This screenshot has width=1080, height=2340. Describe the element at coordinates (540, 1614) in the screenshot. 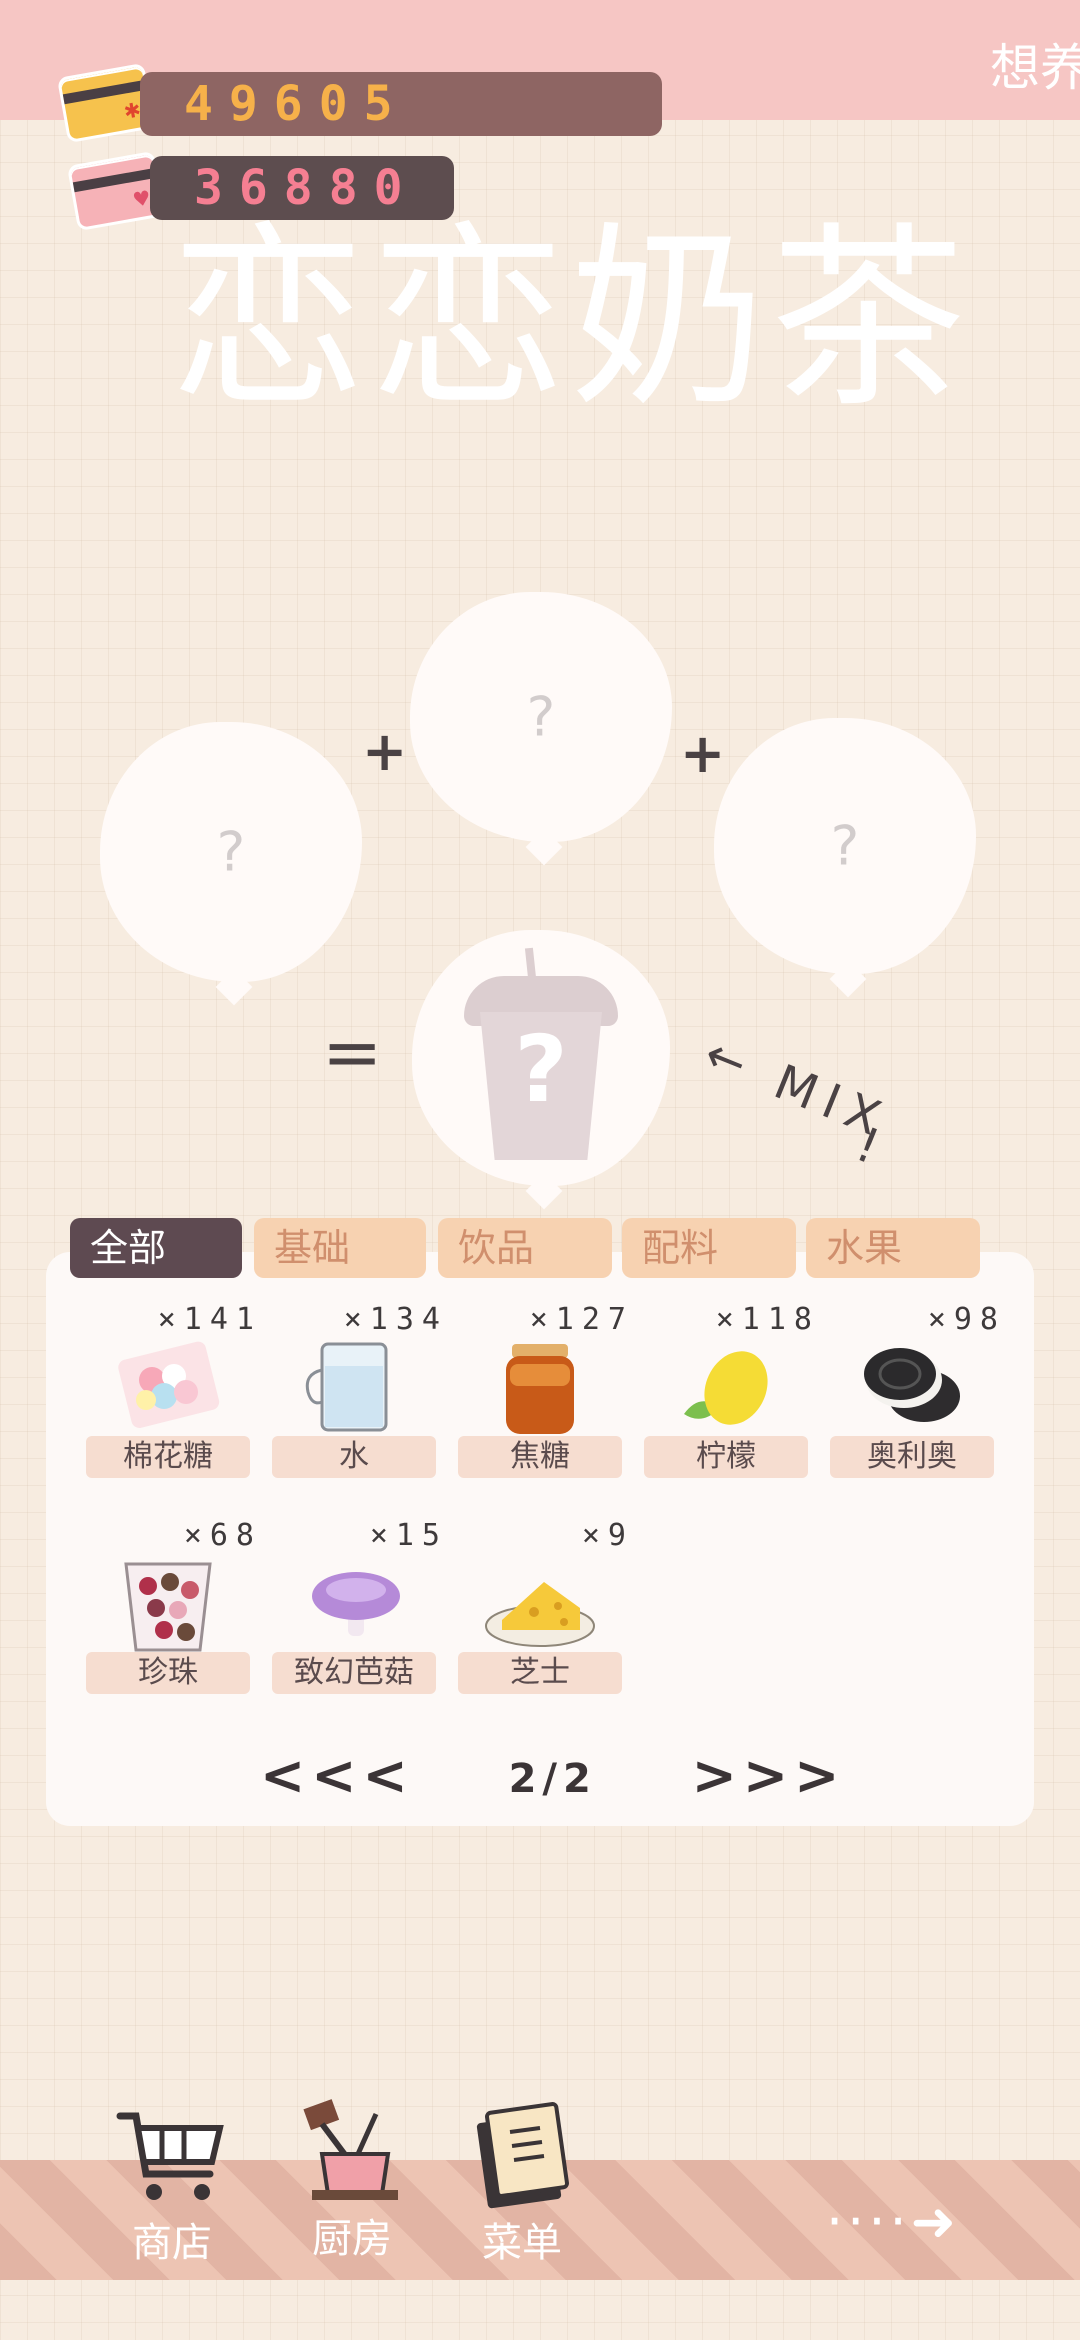

I see `cheese-icon` at that location.